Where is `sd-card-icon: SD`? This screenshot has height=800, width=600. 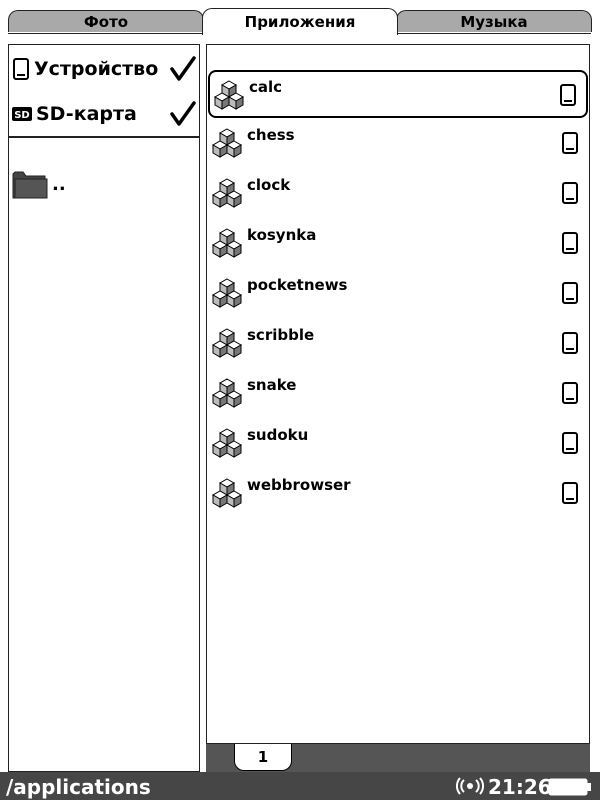
sd-card-icon: SD is located at coordinates (22, 114).